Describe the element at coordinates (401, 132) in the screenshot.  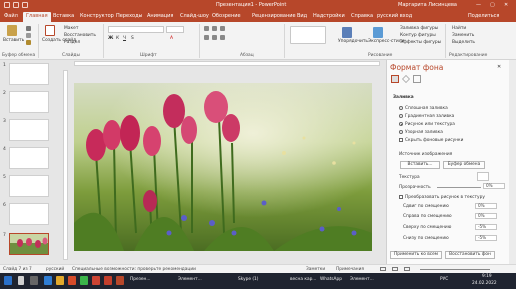
I see `radio-pattern-fill` at that location.